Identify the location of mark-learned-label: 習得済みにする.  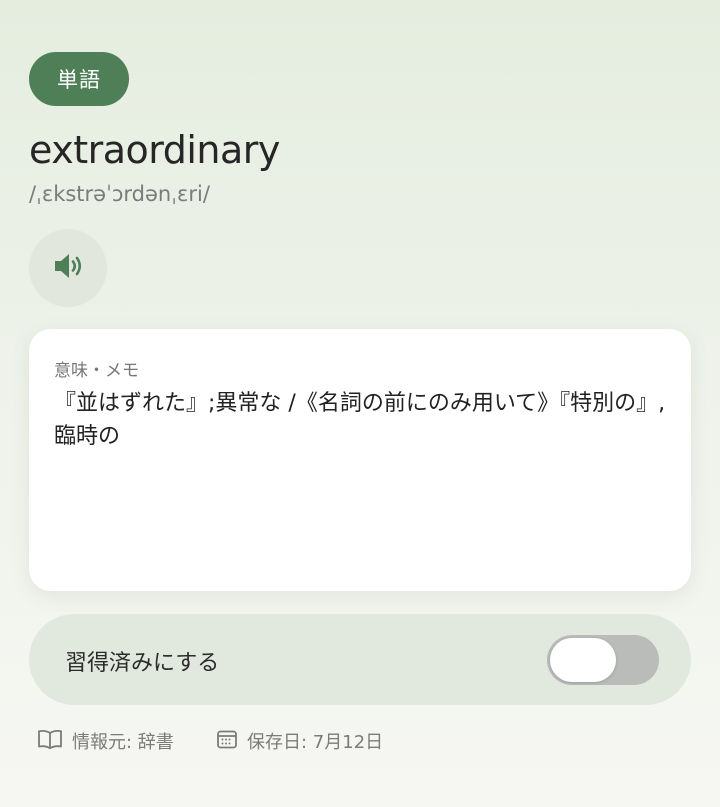
(142, 663).